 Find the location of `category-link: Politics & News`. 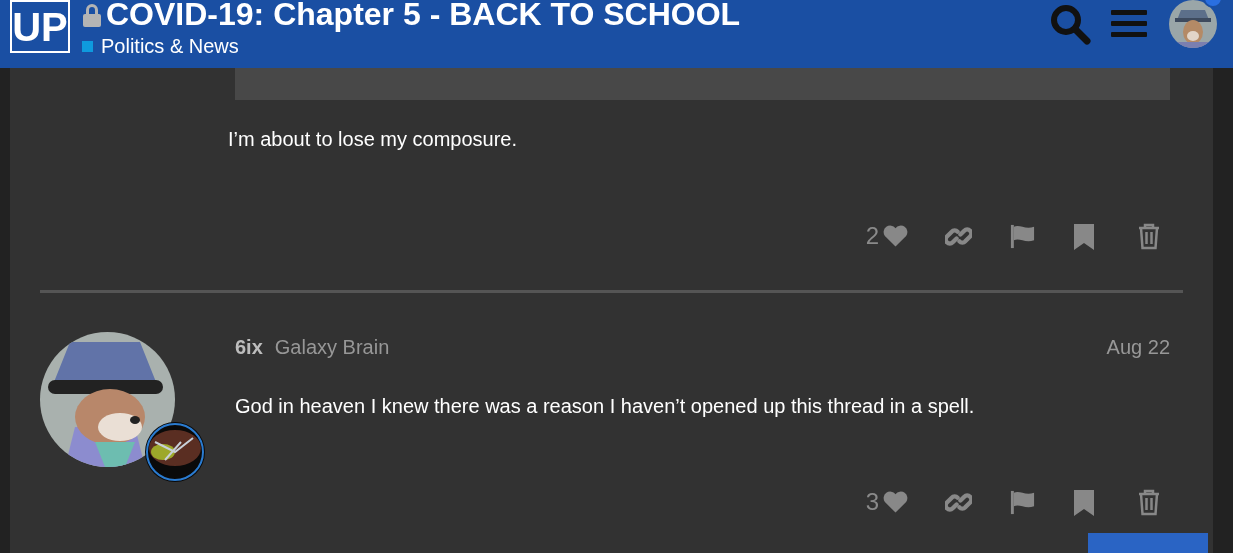

category-link: Politics & News is located at coordinates (170, 46).